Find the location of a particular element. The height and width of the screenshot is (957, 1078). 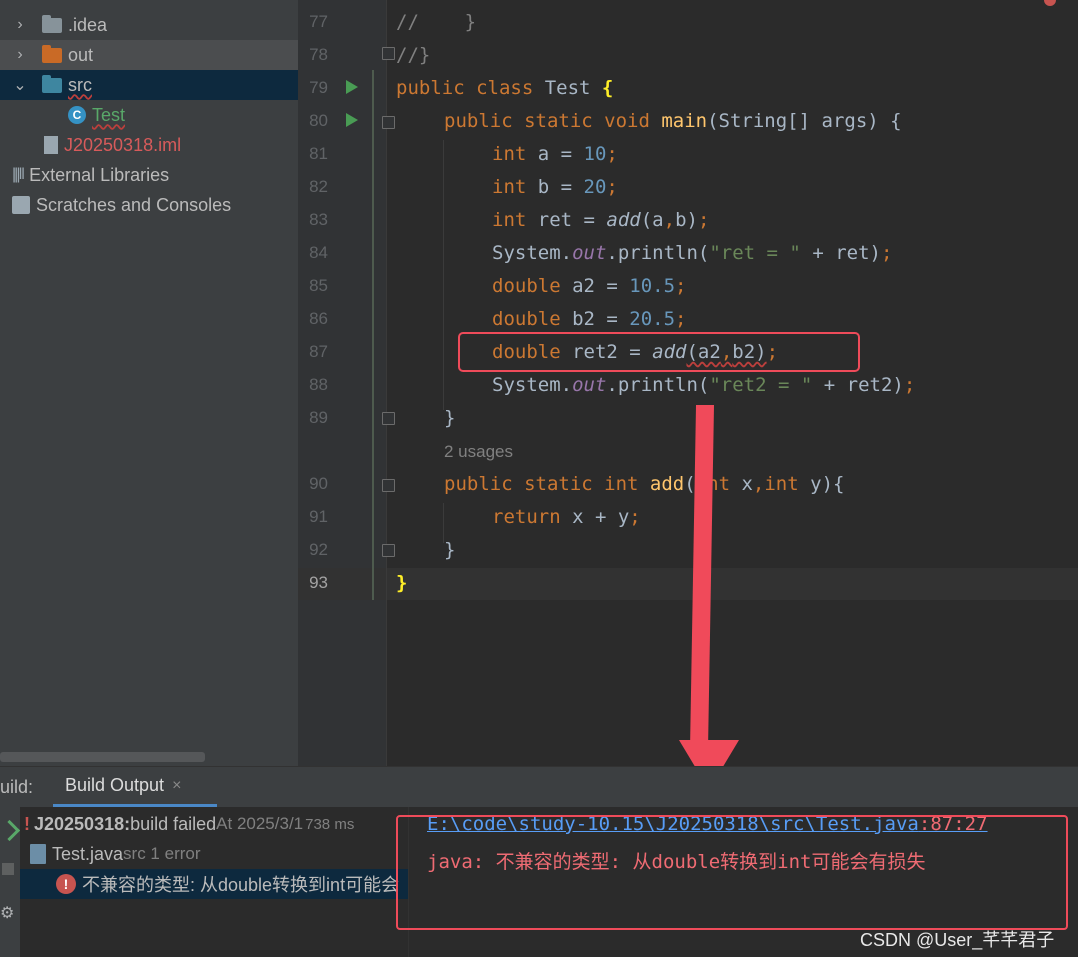

tree-item-scratches: Scratches and Consoles is located at coordinates (149, 205).